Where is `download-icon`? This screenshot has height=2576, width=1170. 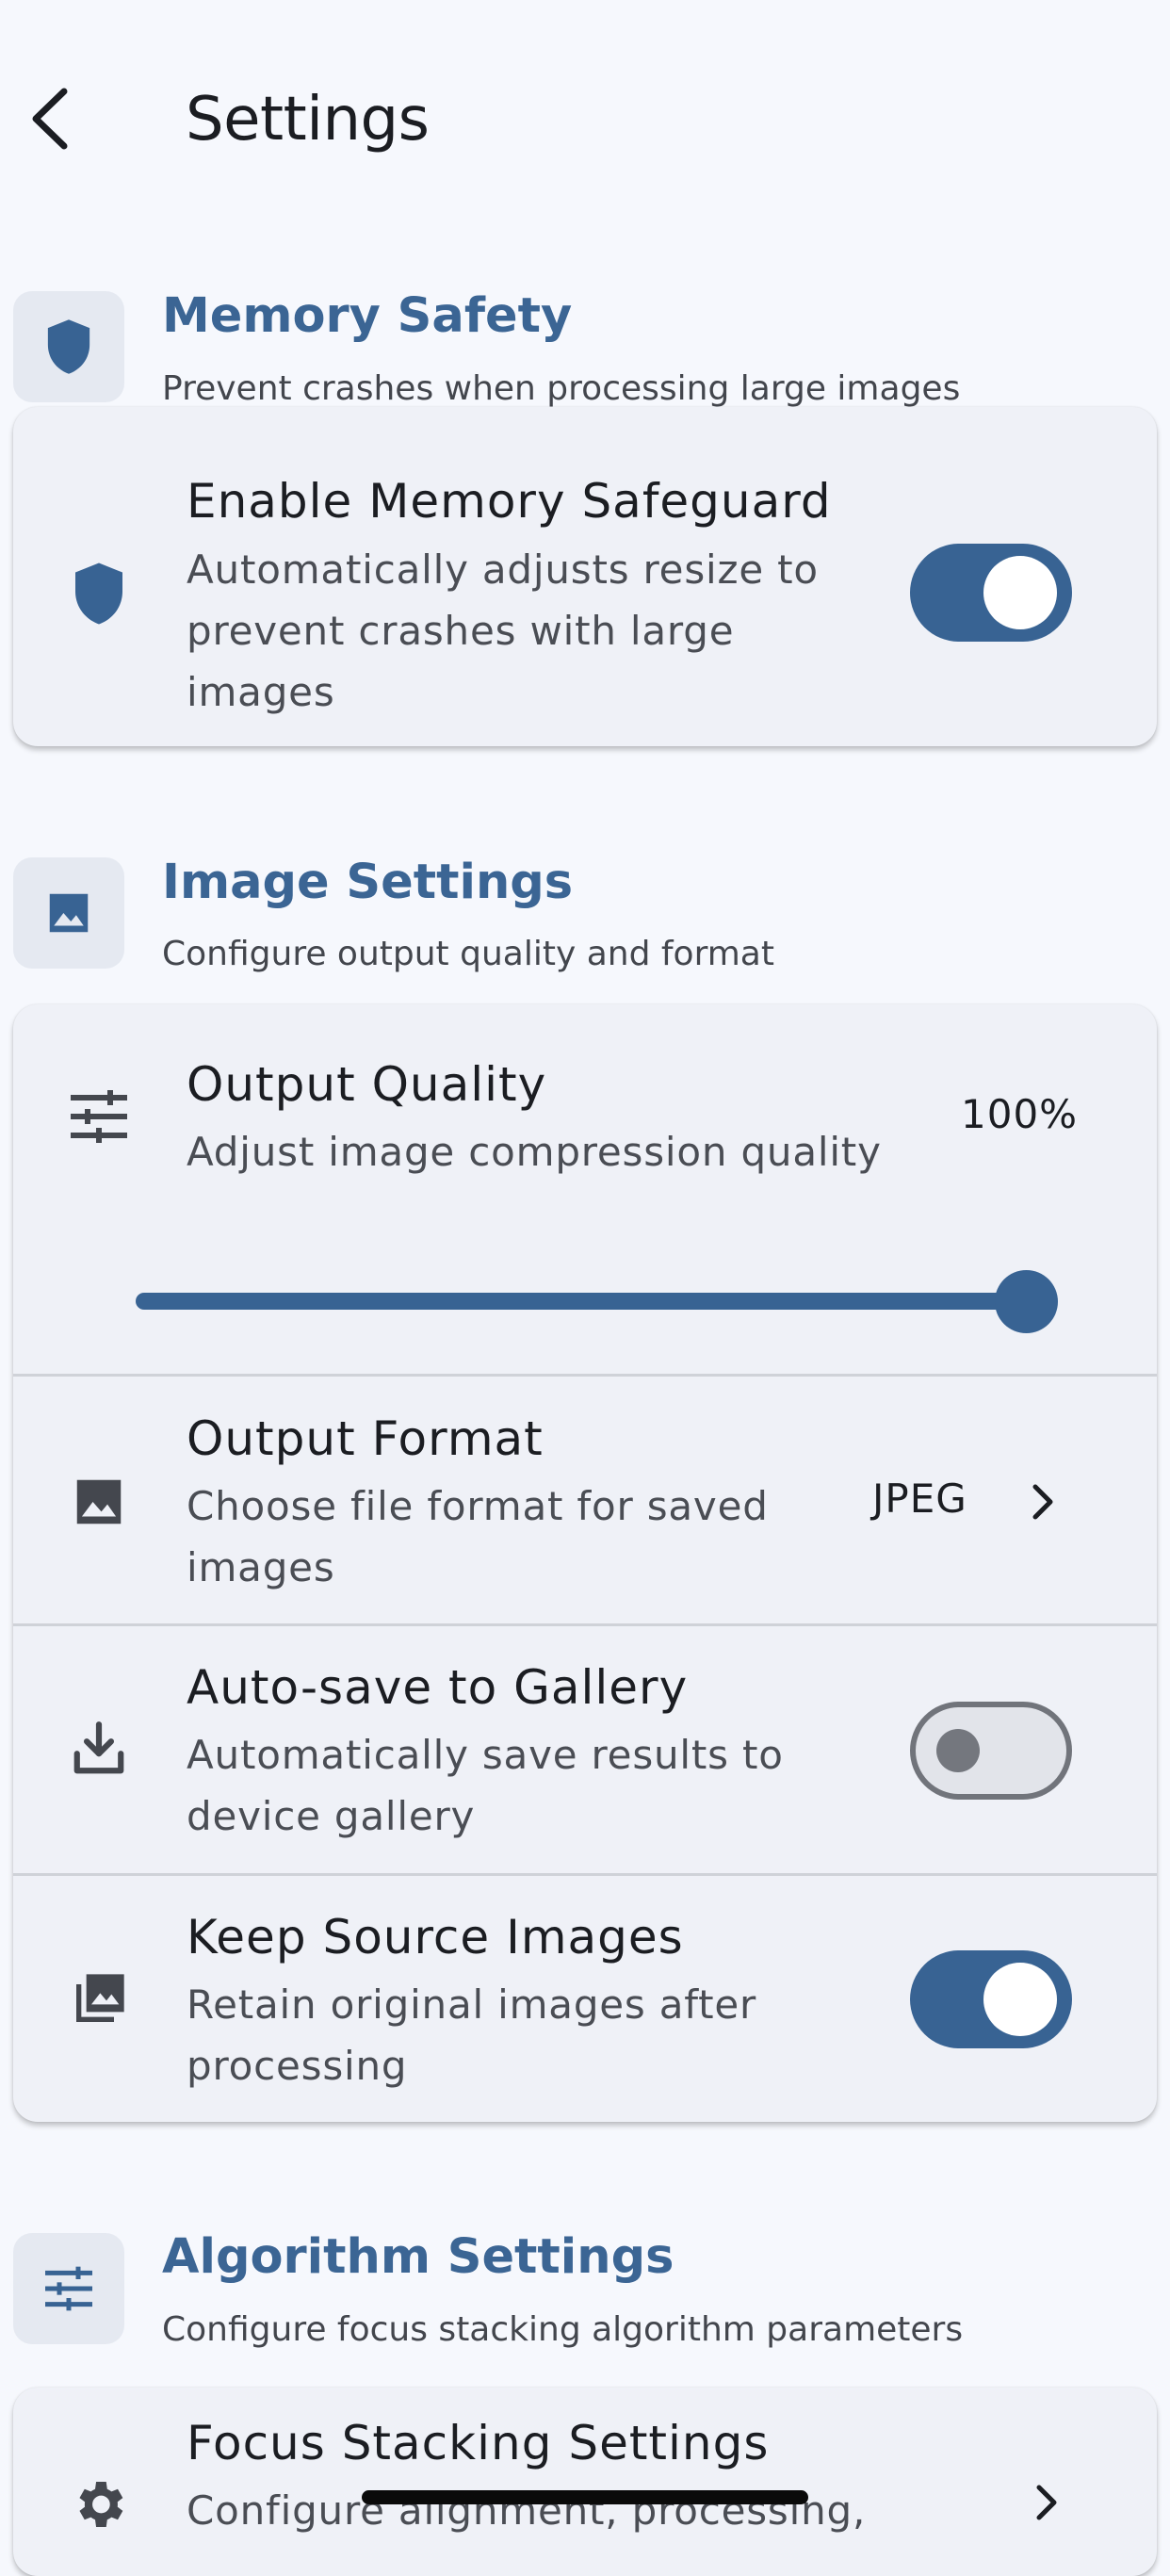
download-icon is located at coordinates (98, 1747).